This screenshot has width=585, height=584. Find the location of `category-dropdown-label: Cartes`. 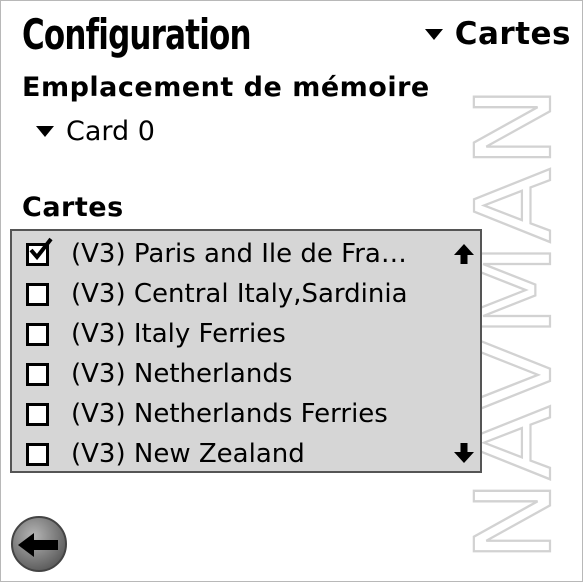

category-dropdown-label: Cartes is located at coordinates (512, 34).